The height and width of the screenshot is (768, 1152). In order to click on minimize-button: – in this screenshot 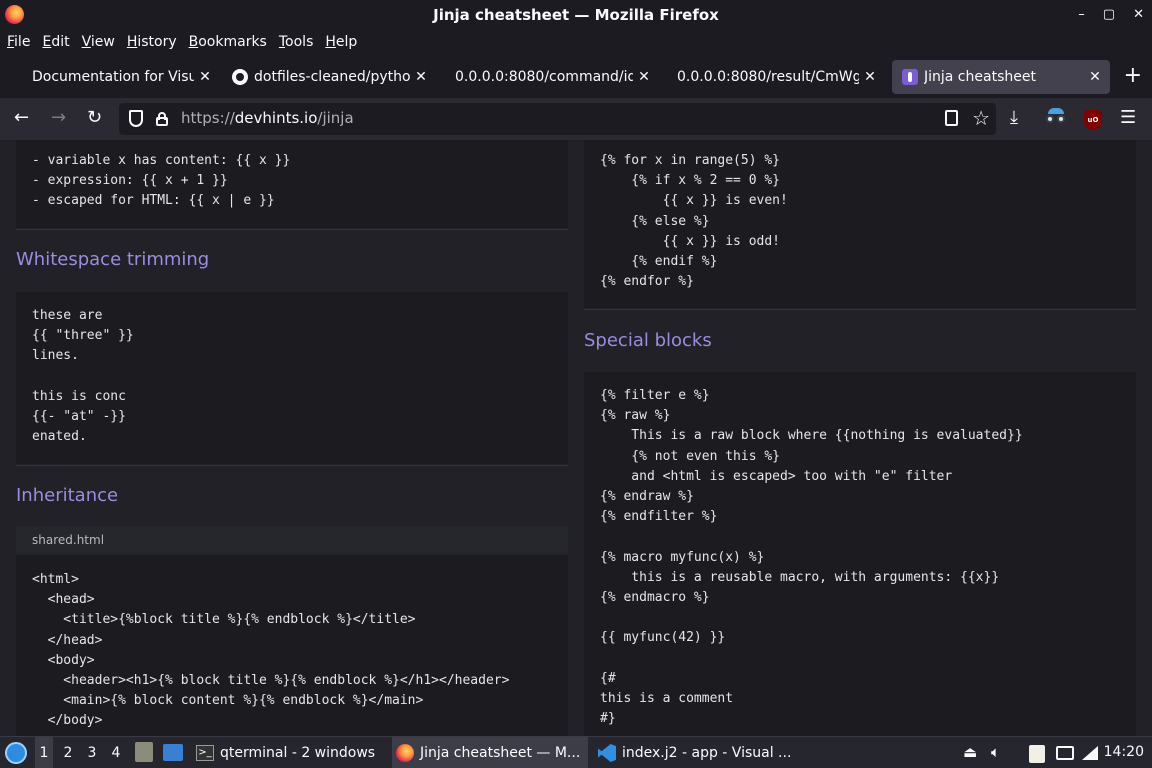, I will do `click(1081, 15)`.